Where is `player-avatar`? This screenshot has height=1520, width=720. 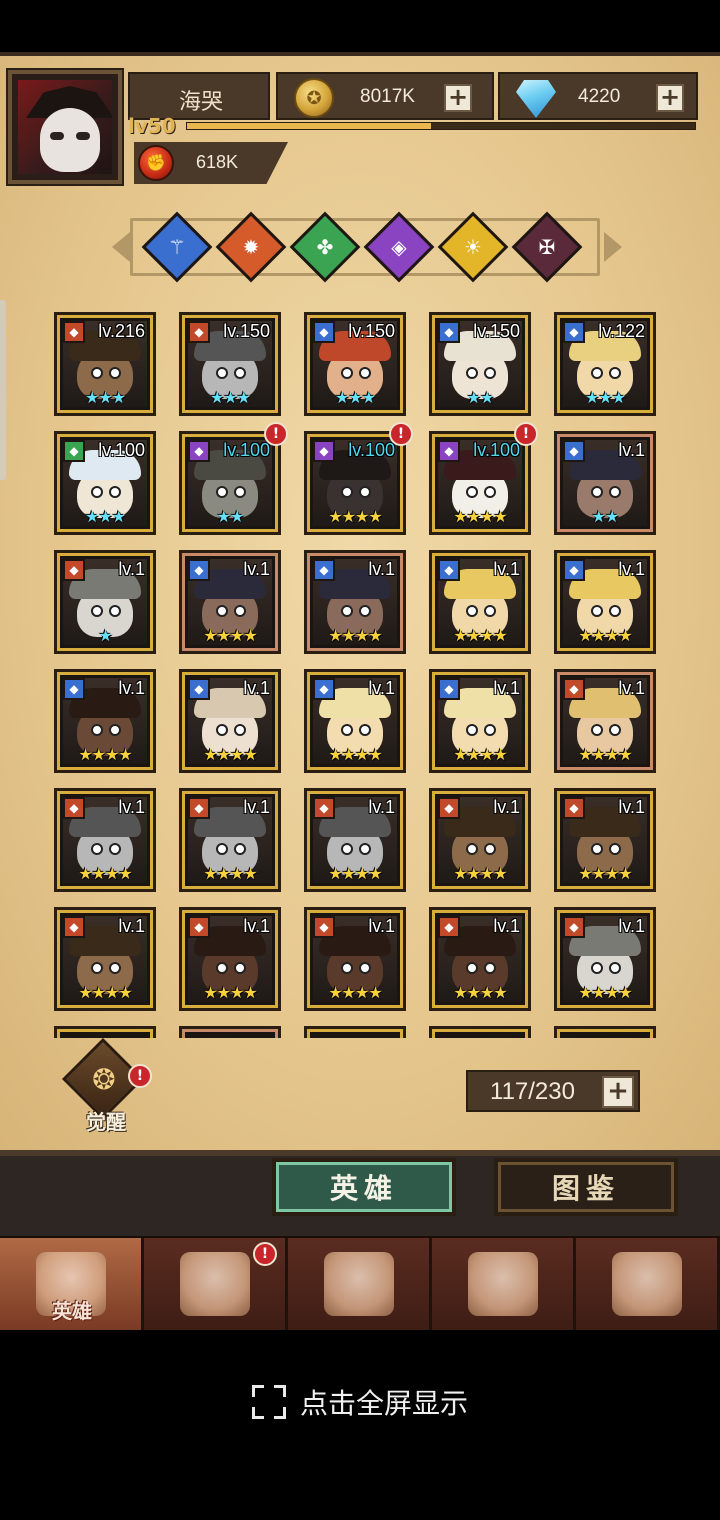
player-avatar is located at coordinates (65, 127).